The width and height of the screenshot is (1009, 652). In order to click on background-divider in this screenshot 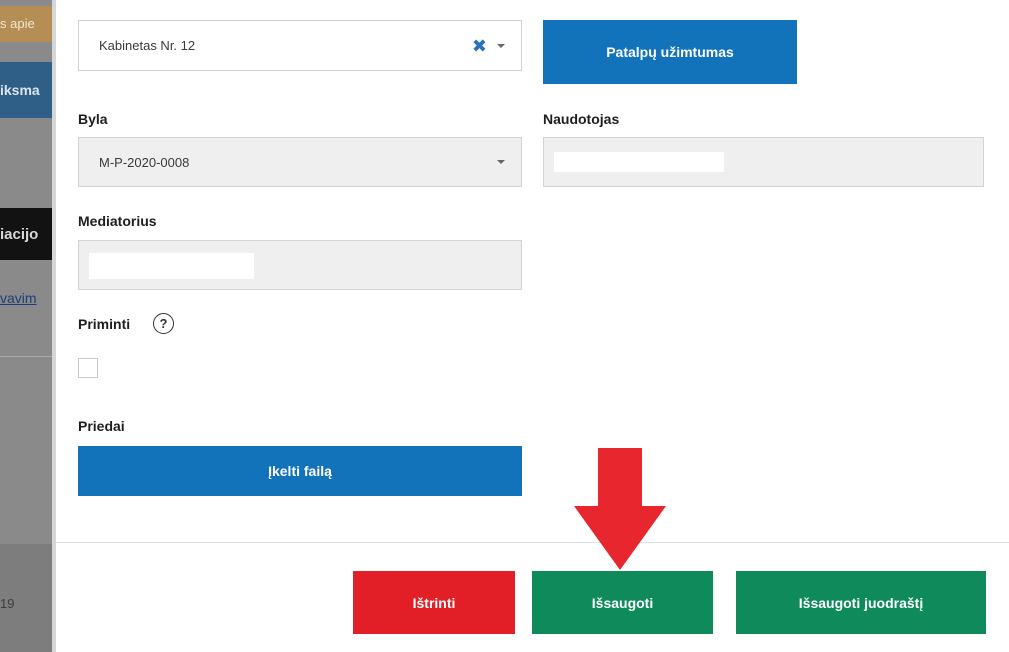, I will do `click(26, 356)`.